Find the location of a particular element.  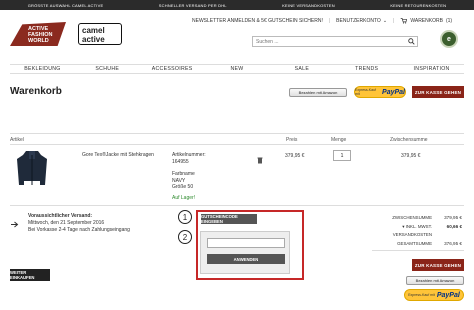

shipping-date: Mittwoch, den 21 September 2016 is located at coordinates (66, 222).